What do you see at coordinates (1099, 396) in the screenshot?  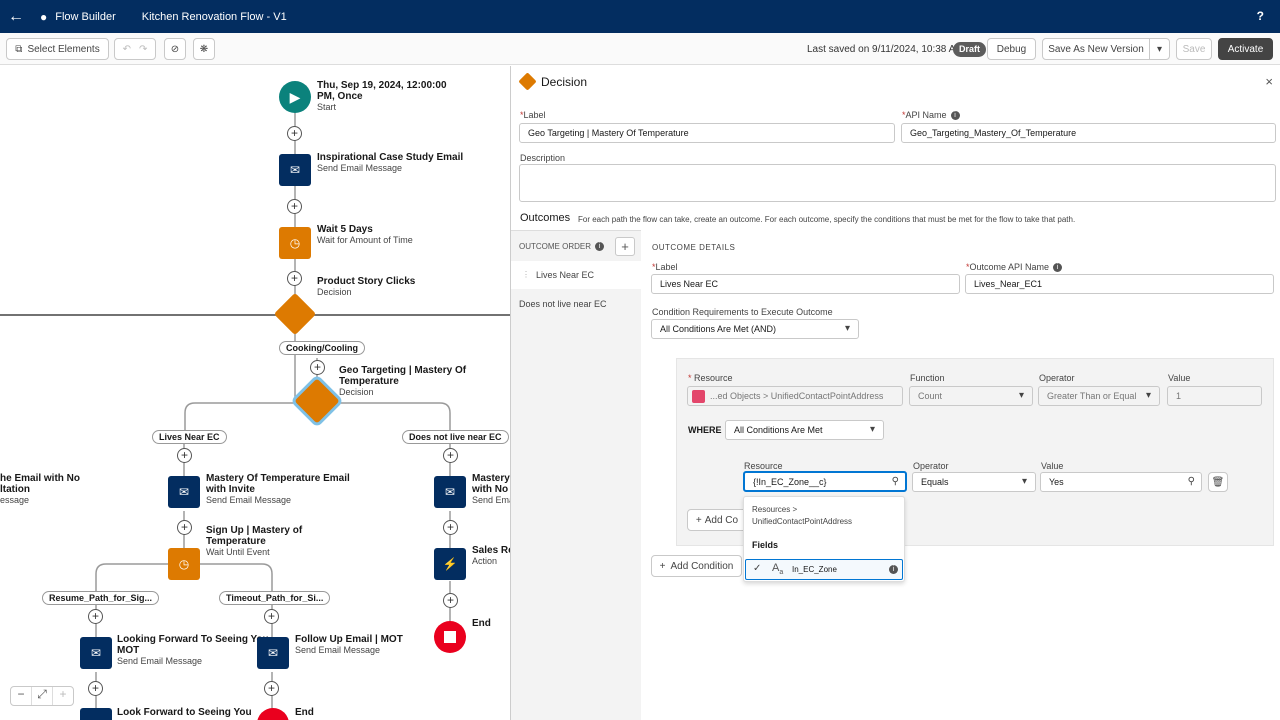 I see `operator-select: Greater Than or Equal` at bounding box center [1099, 396].